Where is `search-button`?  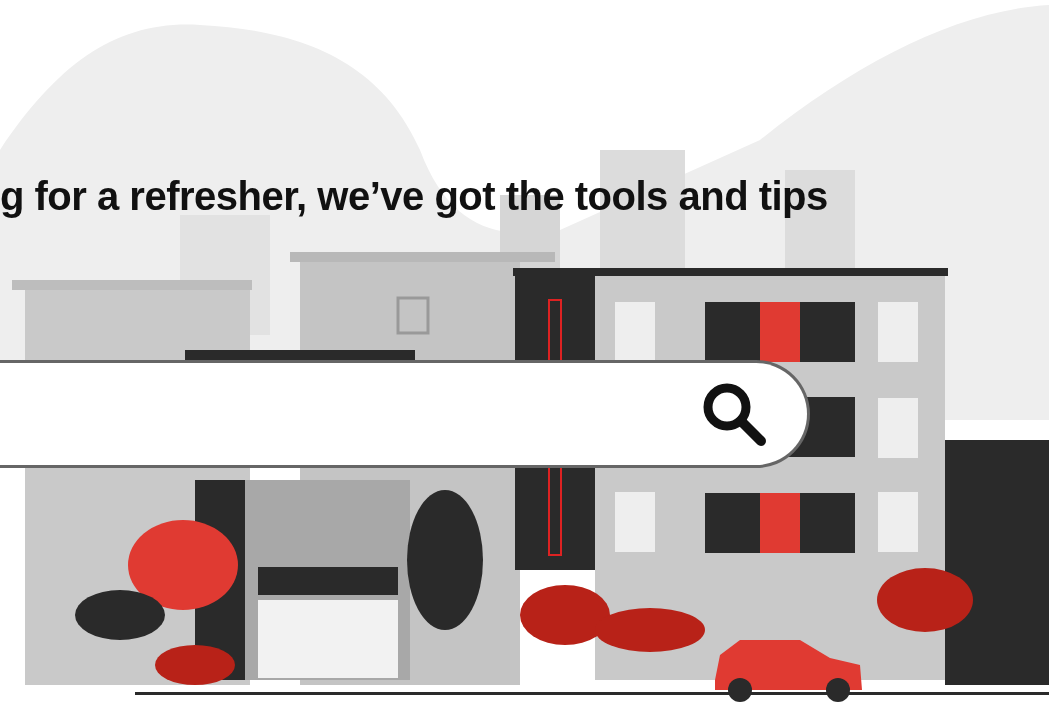 search-button is located at coordinates (734, 414).